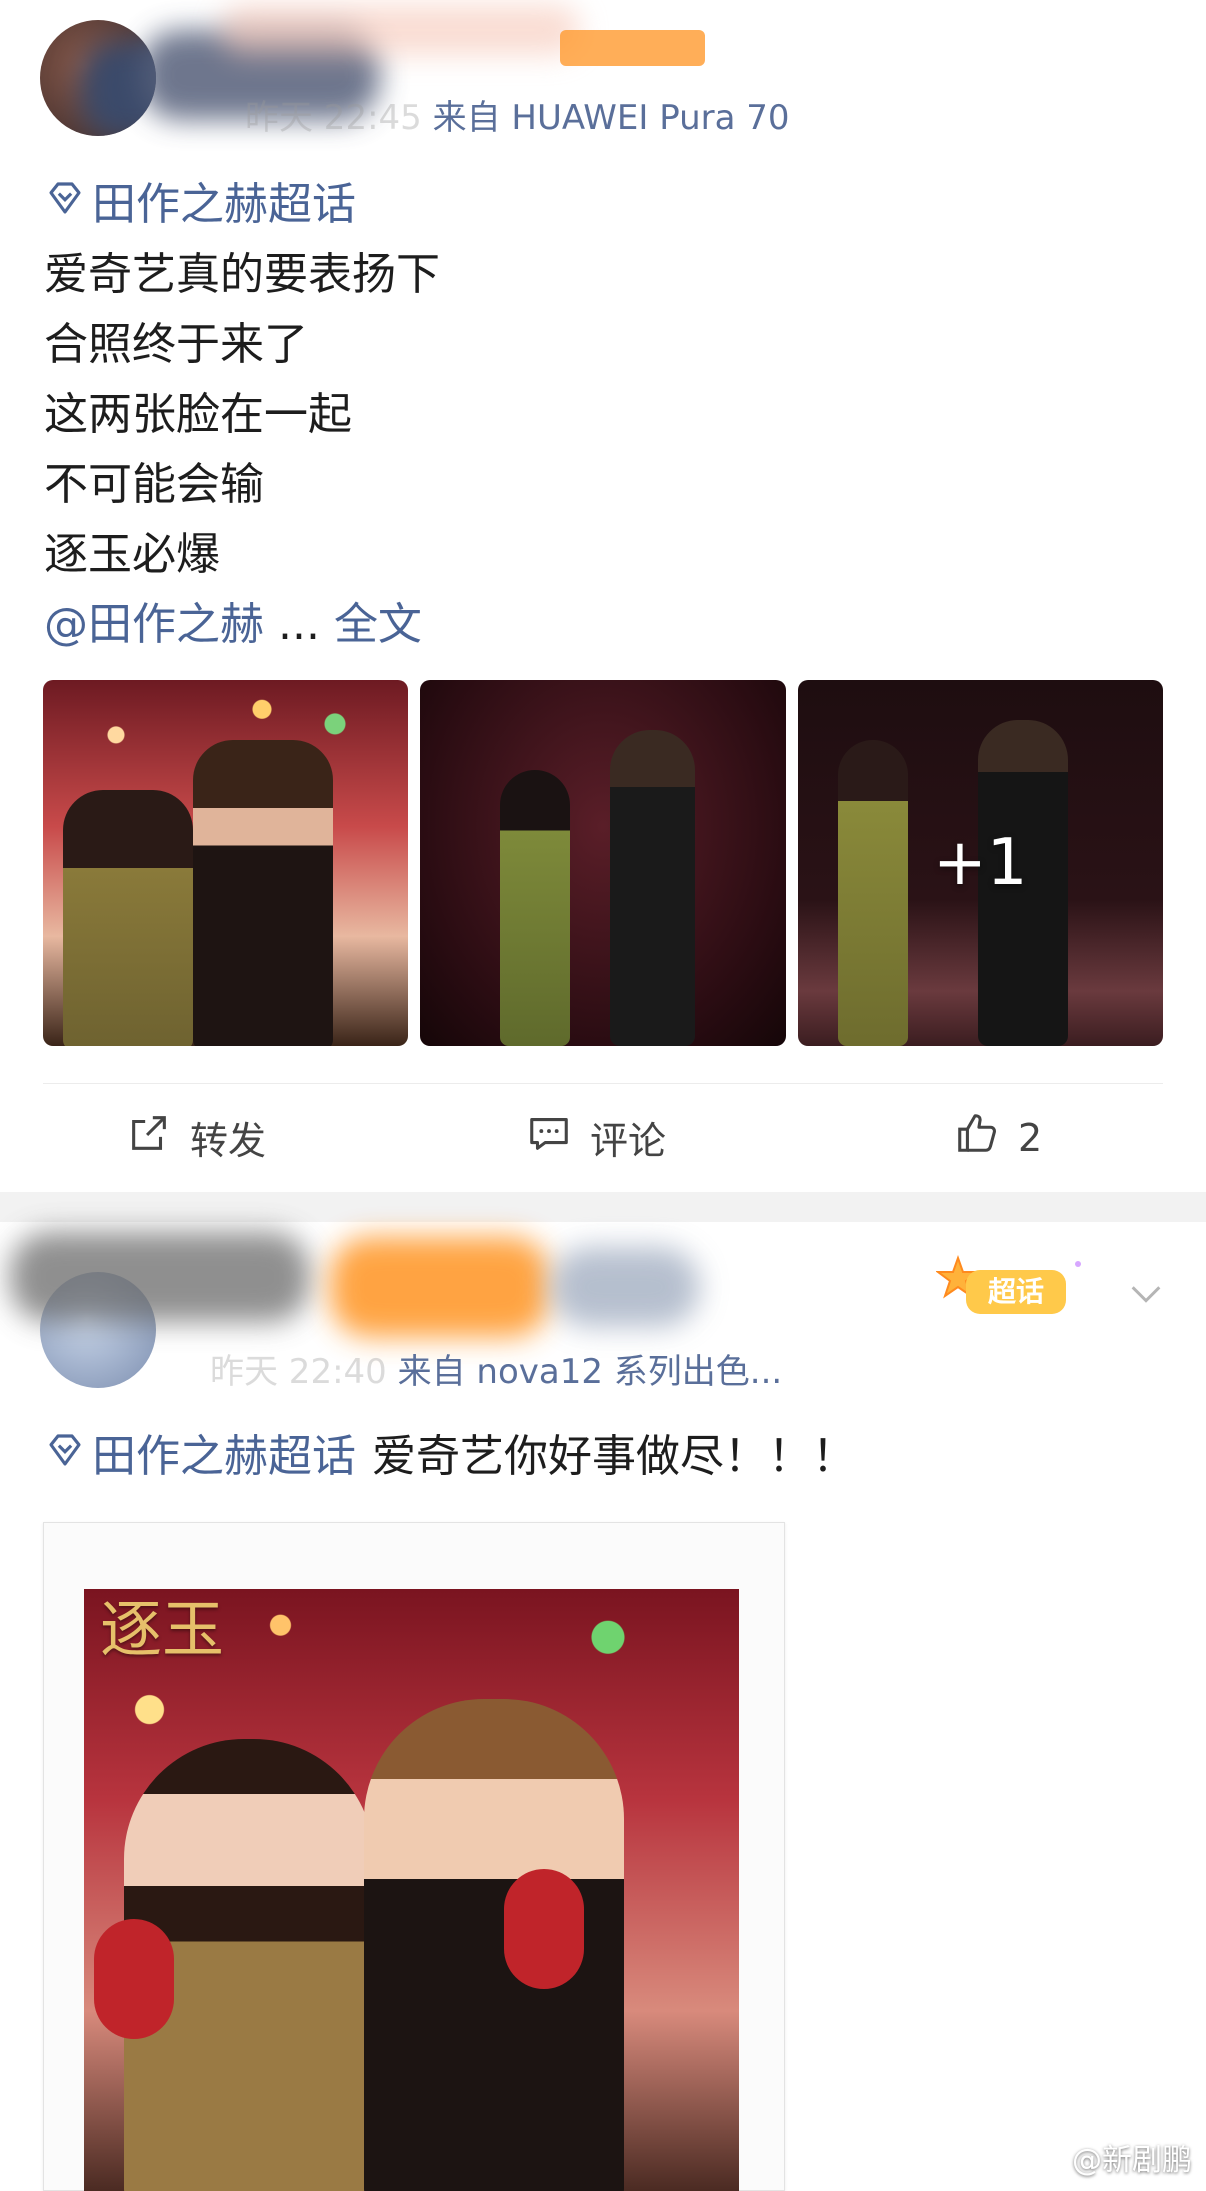  Describe the element at coordinates (1030, 1137) in the screenshot. I see `like-count: 2` at that location.